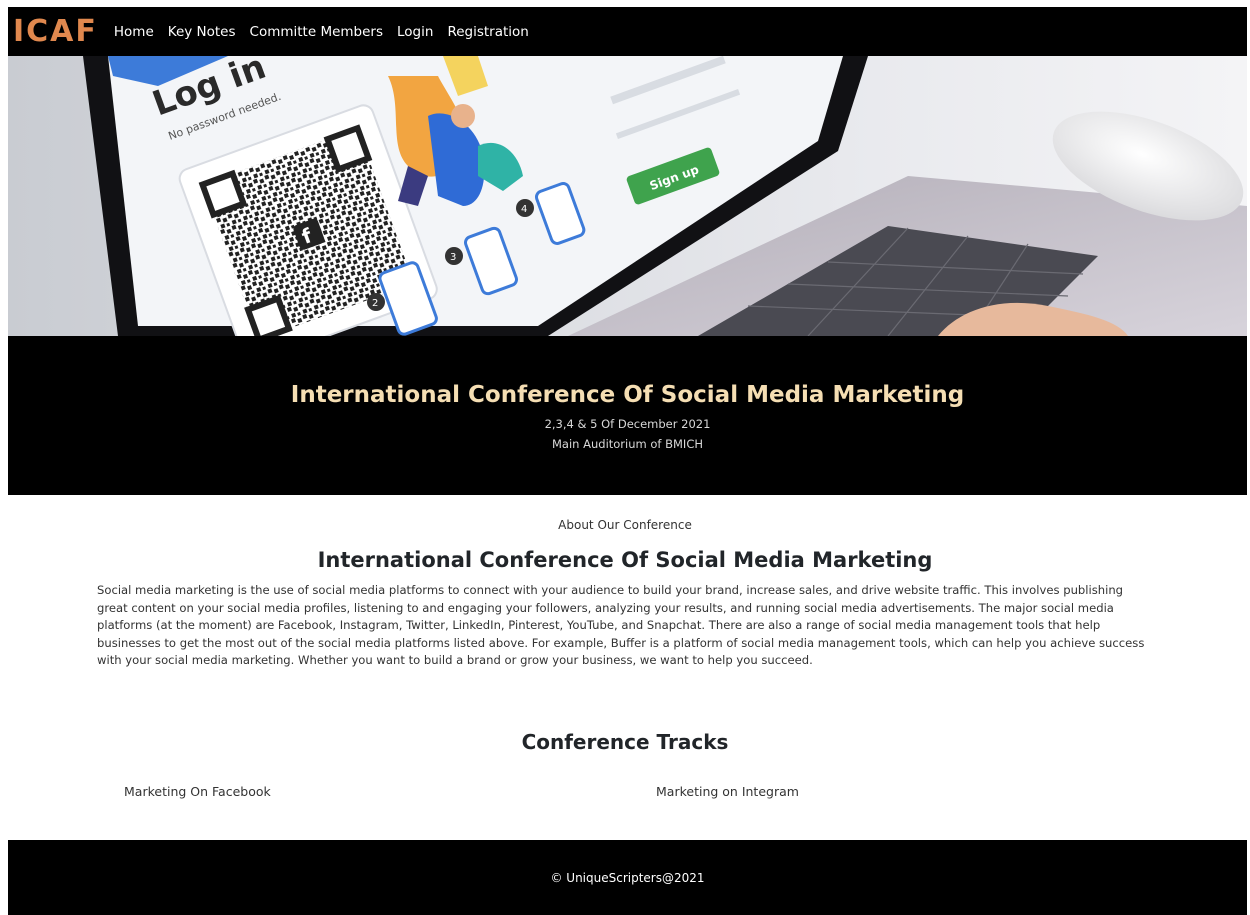 The width and height of the screenshot is (1250, 915). I want to click on svg-text: 4, so click(524, 209).